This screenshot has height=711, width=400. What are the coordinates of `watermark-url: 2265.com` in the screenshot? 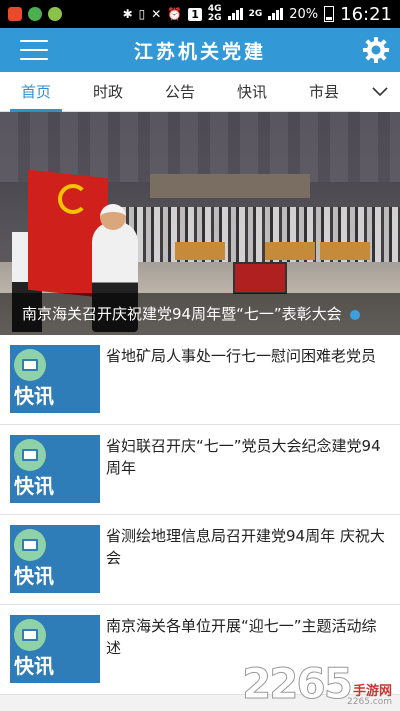 It's located at (369, 702).